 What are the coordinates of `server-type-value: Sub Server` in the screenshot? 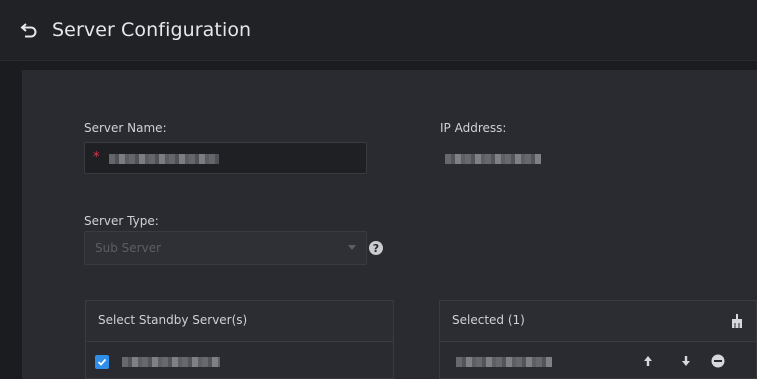 It's located at (128, 248).